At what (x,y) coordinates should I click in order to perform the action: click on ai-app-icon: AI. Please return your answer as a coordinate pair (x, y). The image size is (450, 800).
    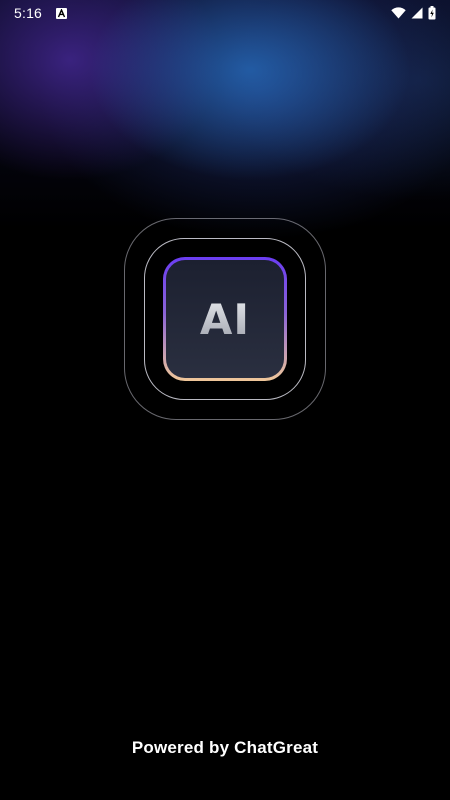
    Looking at the image, I should click on (225, 319).